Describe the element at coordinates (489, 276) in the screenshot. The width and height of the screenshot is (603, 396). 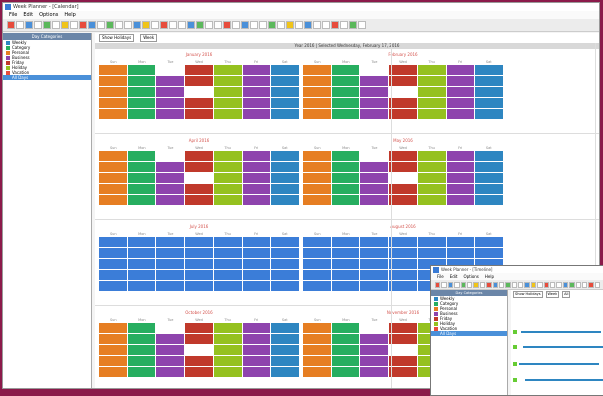
I see `menu-help: Help` at that location.